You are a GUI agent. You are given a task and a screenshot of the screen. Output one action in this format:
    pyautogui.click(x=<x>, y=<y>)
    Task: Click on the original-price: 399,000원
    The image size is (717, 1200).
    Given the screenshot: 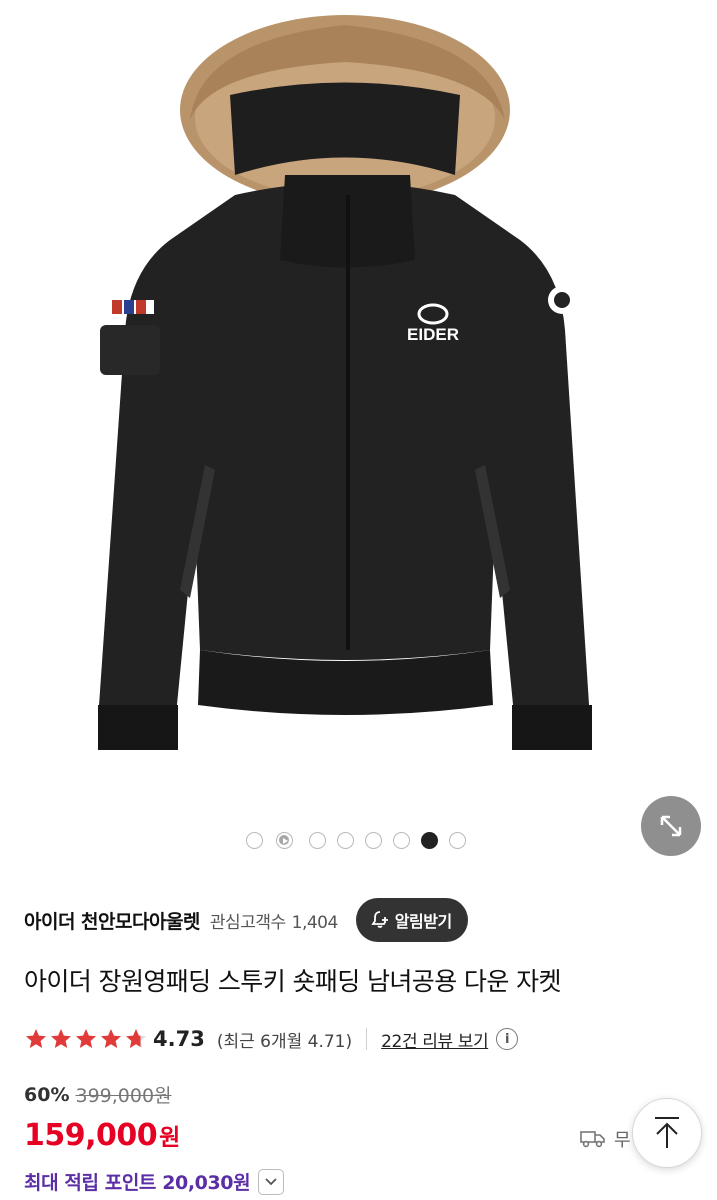 What is the action you would take?
    pyautogui.click(x=123, y=1096)
    